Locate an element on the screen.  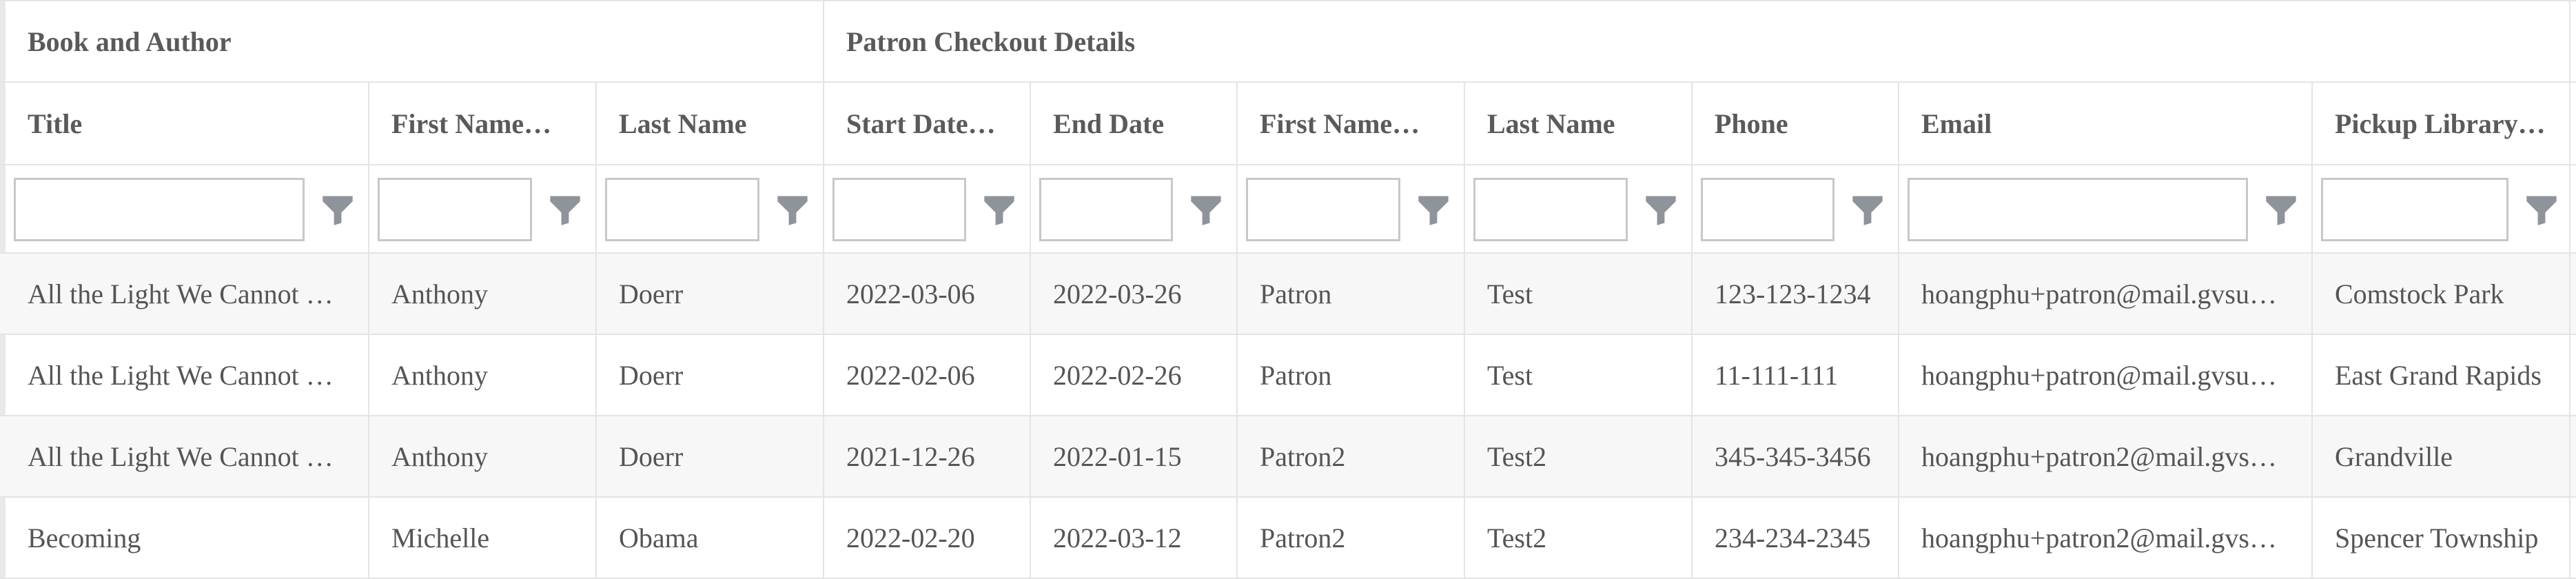
cell-end-date: 2022-03-12 is located at coordinates (1134, 538).